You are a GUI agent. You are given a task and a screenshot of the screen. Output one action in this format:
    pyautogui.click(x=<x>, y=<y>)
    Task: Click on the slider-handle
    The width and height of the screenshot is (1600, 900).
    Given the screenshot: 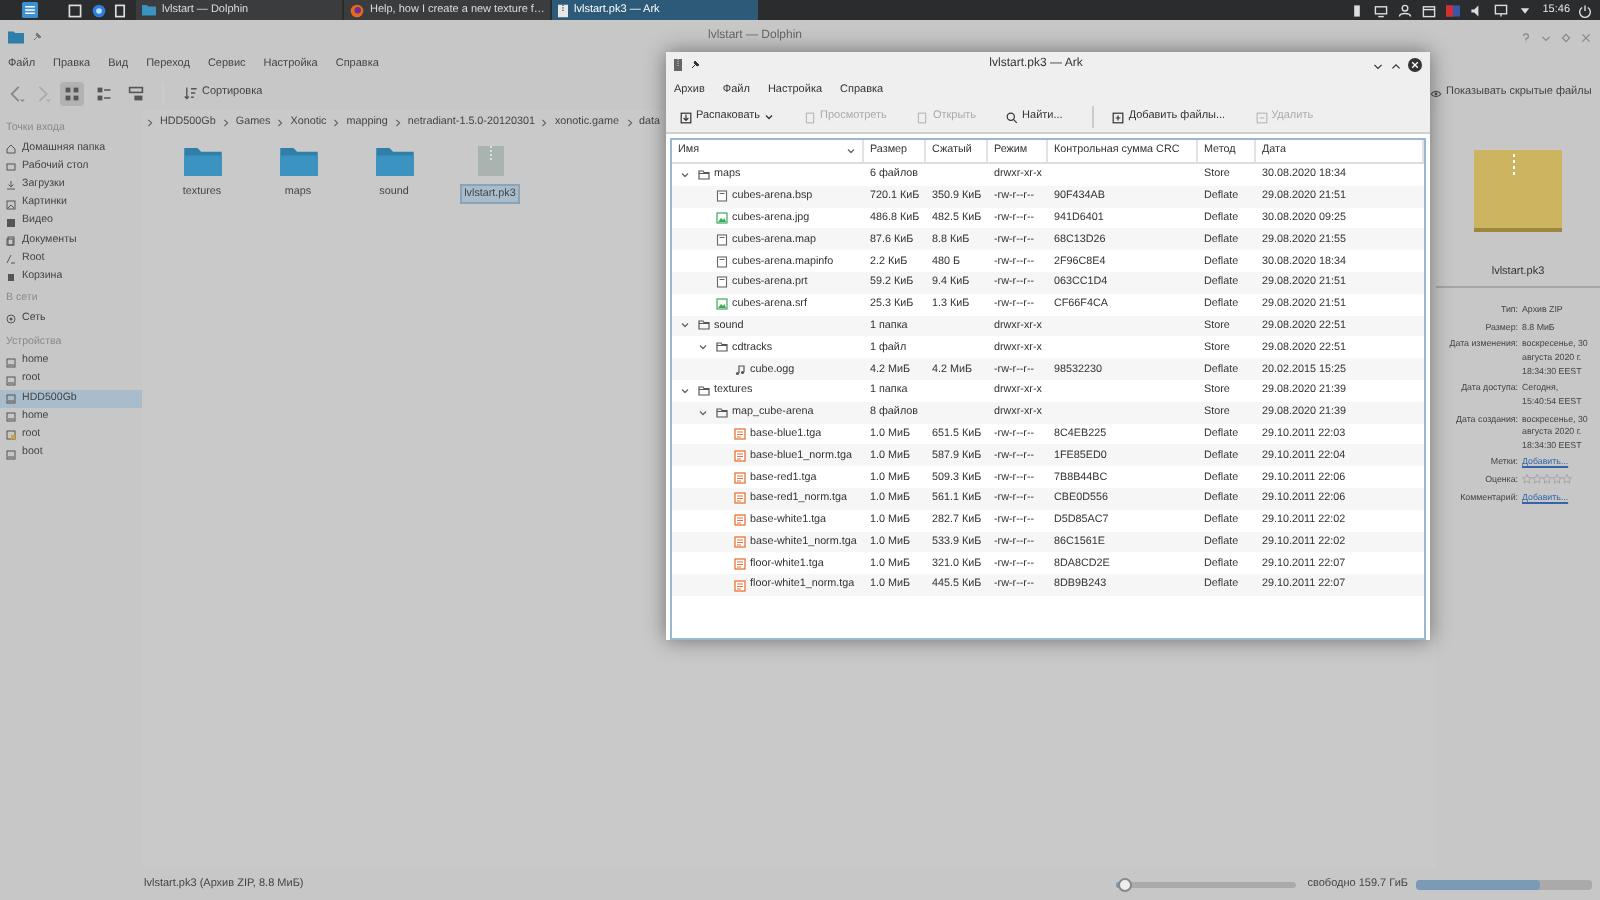 What is the action you would take?
    pyautogui.click(x=1125, y=884)
    